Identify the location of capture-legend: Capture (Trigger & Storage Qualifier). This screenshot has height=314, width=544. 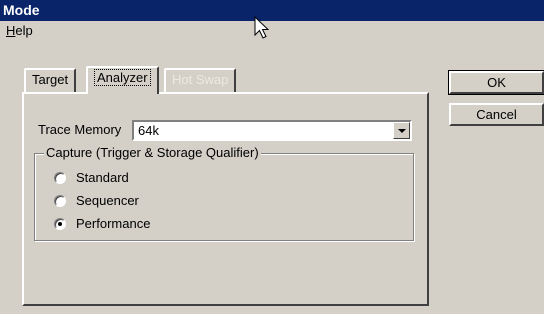
(152, 152).